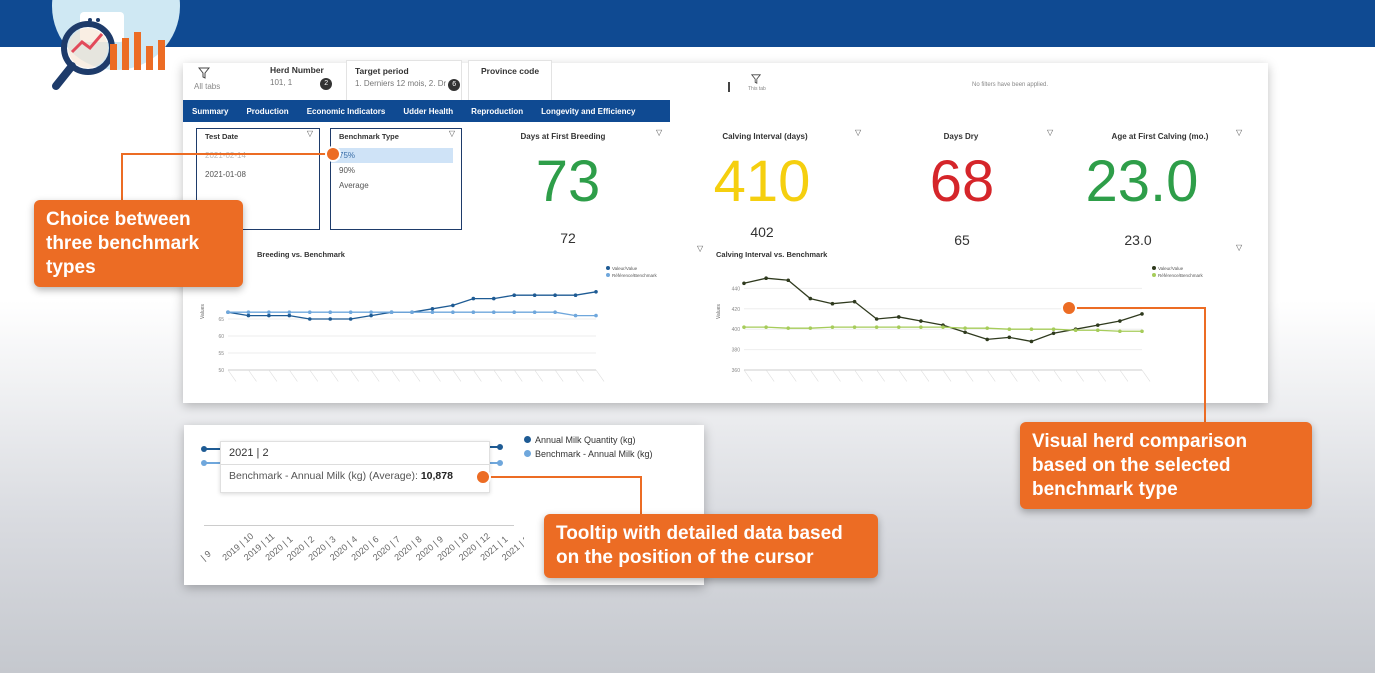 The image size is (1375, 673). Describe the element at coordinates (138, 244) in the screenshot. I see `callout-benchmark-choice: Choice between three benchmark types` at that location.